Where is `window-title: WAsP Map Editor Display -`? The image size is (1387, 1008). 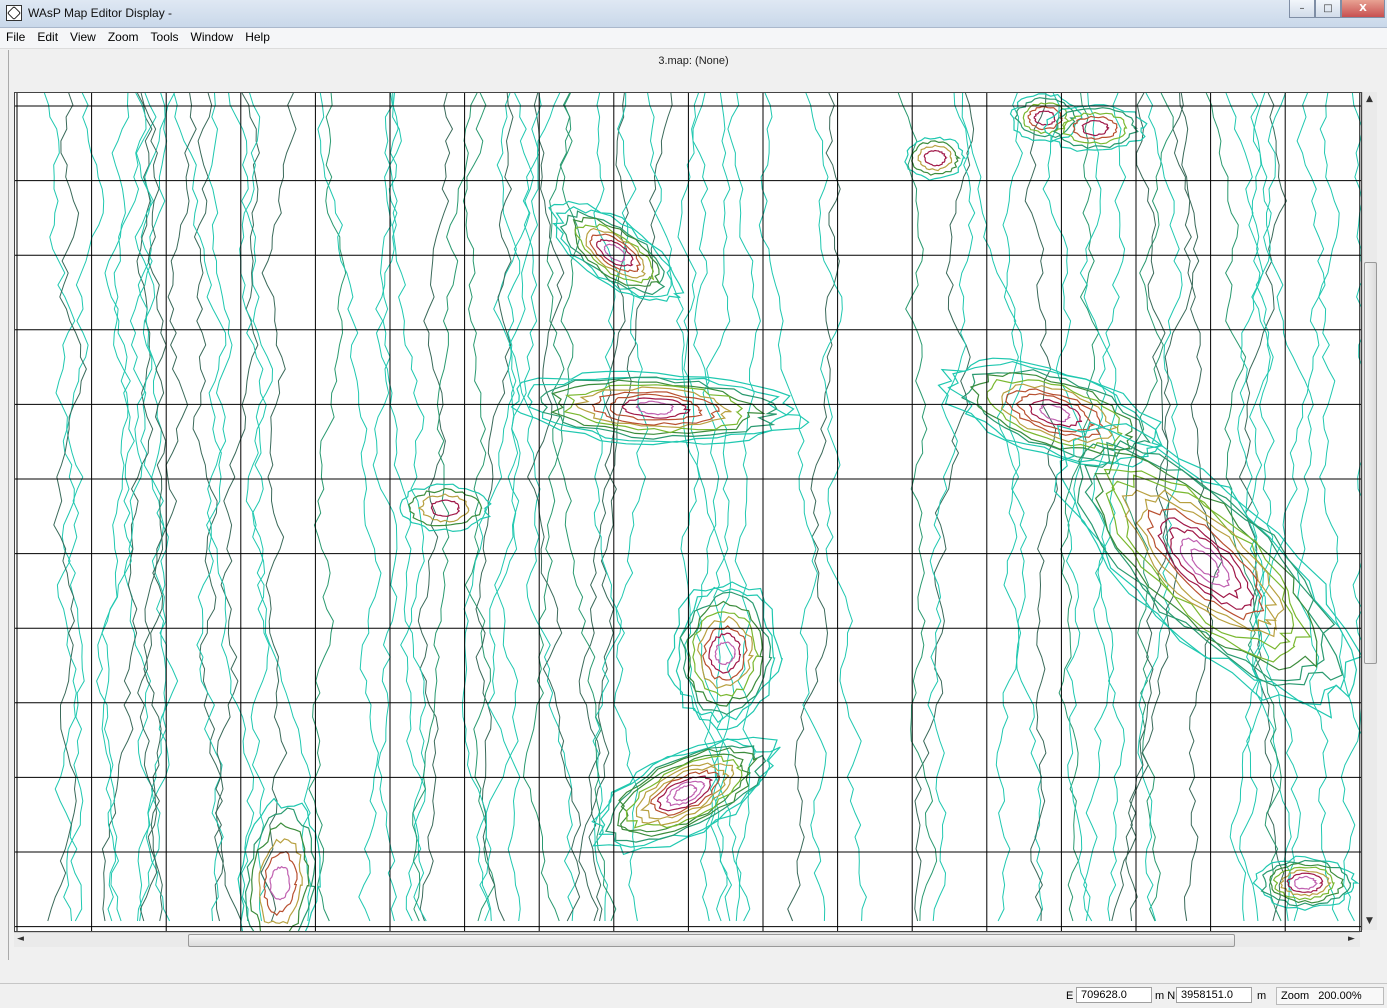
window-title: WAsP Map Editor Display - is located at coordinates (100, 13).